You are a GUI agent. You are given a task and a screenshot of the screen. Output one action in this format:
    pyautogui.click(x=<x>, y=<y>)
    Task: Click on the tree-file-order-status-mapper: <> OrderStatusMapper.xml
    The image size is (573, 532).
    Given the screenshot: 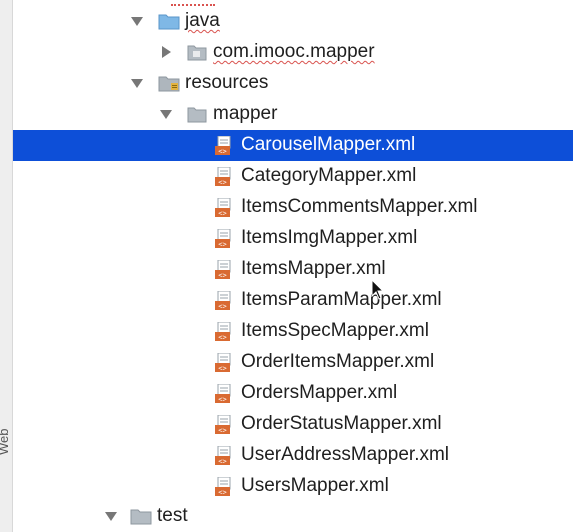 What is the action you would take?
    pyautogui.click(x=293, y=424)
    